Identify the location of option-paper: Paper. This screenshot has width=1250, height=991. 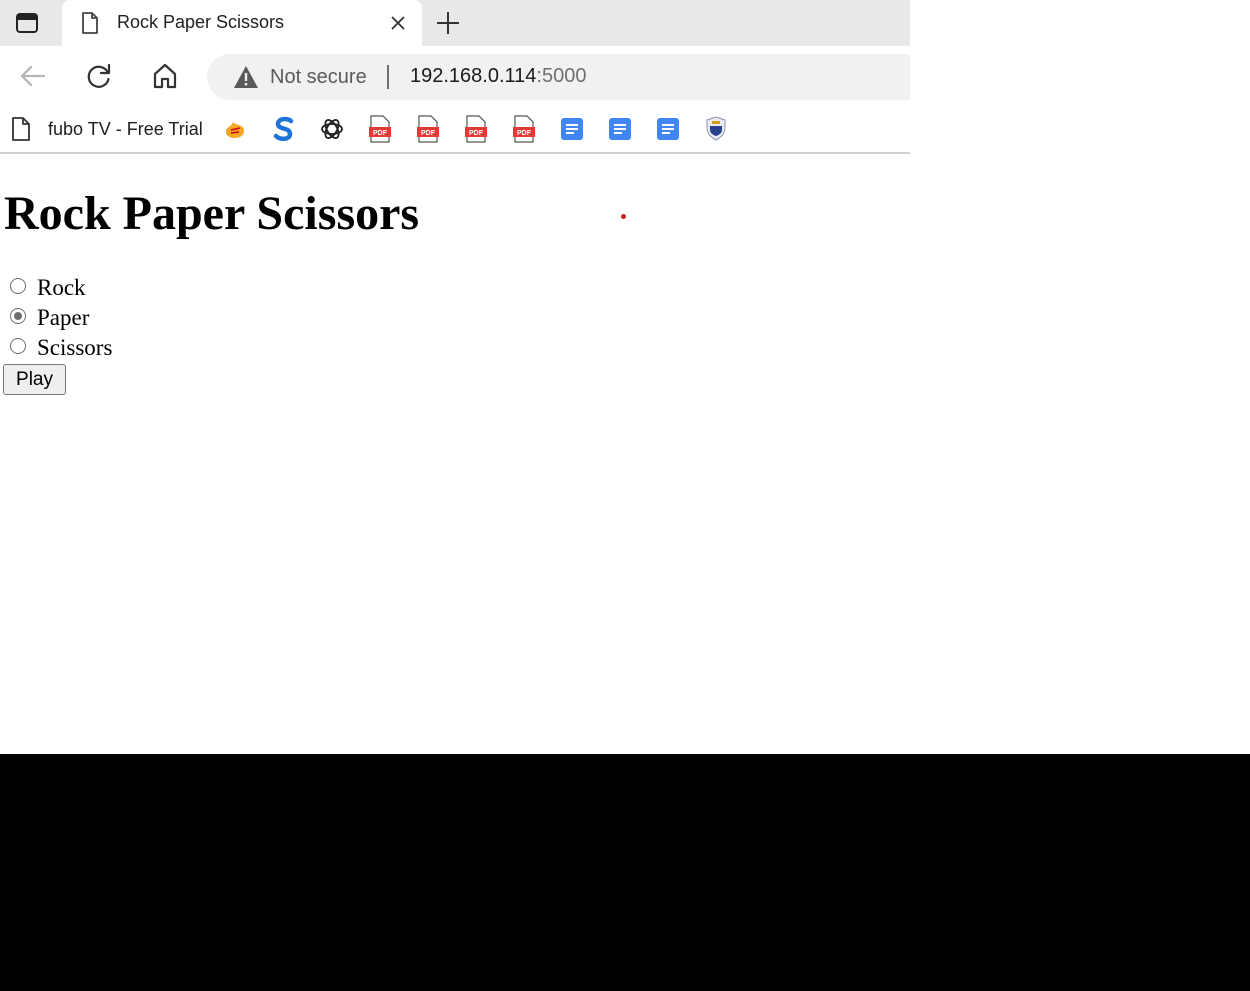
(49, 318).